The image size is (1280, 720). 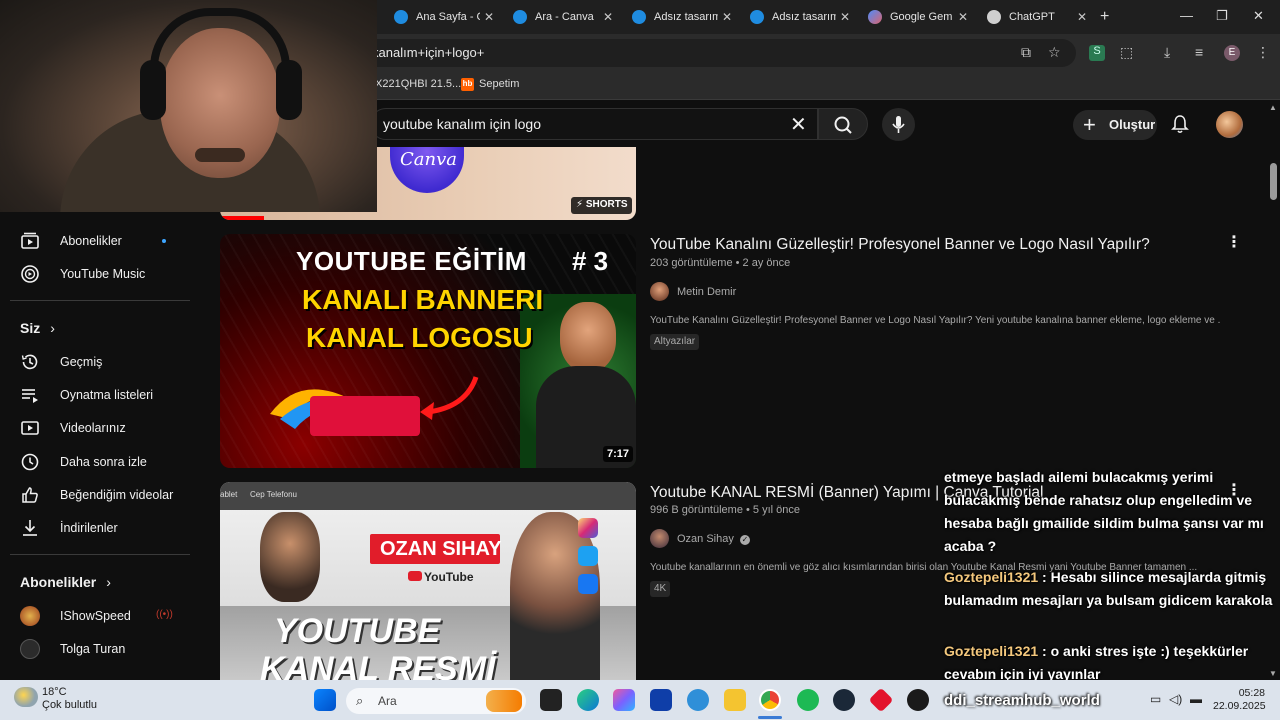 I want to click on profile-icon: E, so click(x=1232, y=53).